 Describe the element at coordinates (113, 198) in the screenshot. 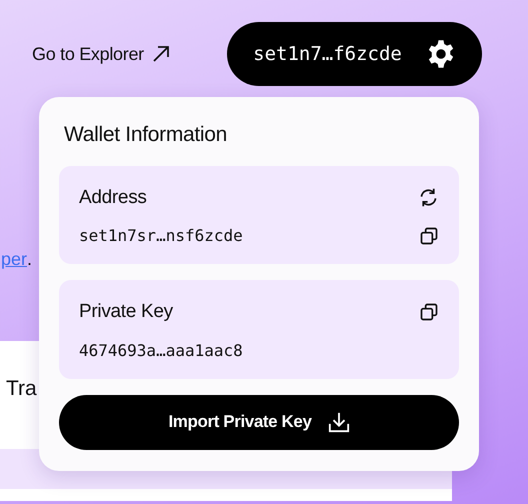

I see `field-label: Address` at that location.